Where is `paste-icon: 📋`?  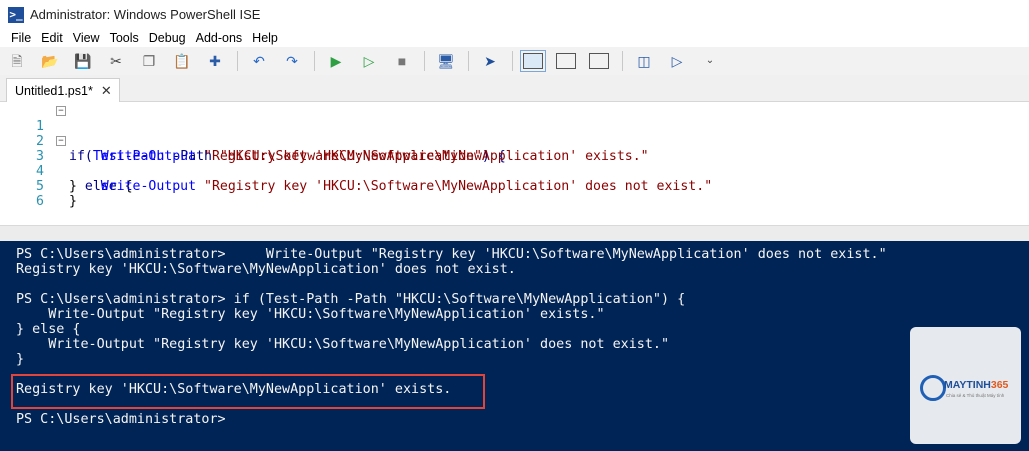
paste-icon: 📋 is located at coordinates (182, 61).